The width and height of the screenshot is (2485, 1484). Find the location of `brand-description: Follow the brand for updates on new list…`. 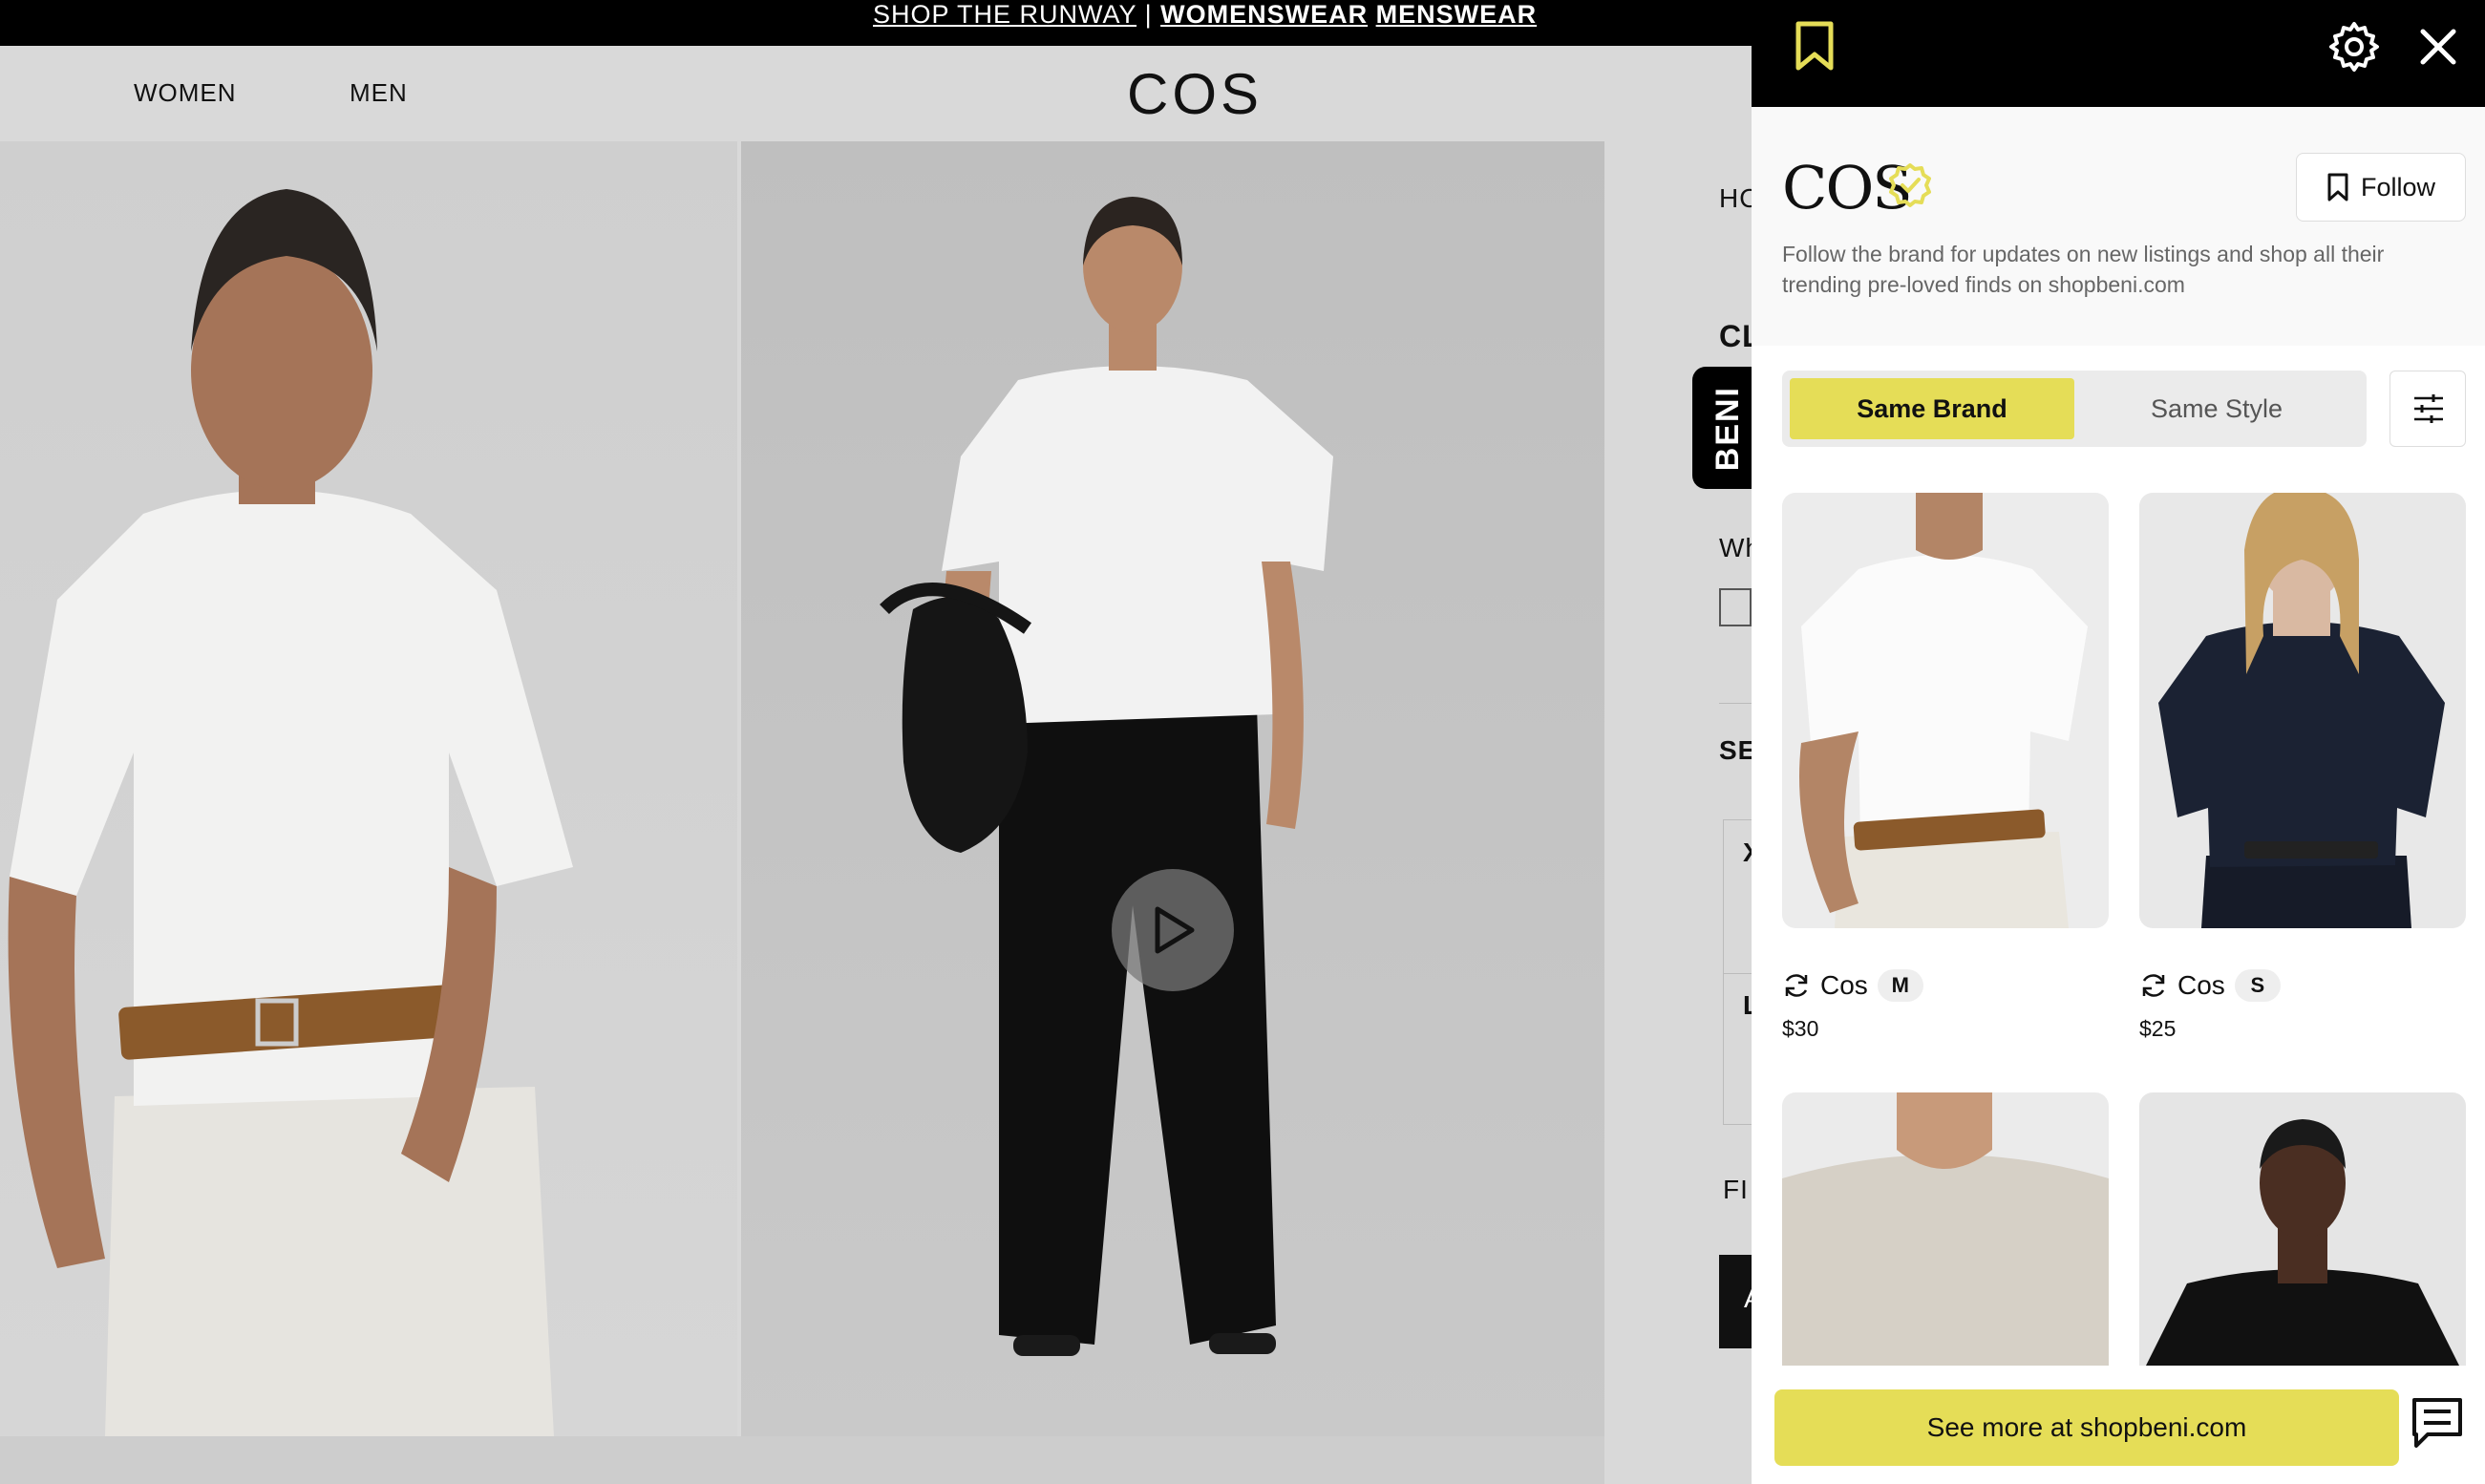

brand-description: Follow the brand for updates on new list… is located at coordinates (2083, 270).